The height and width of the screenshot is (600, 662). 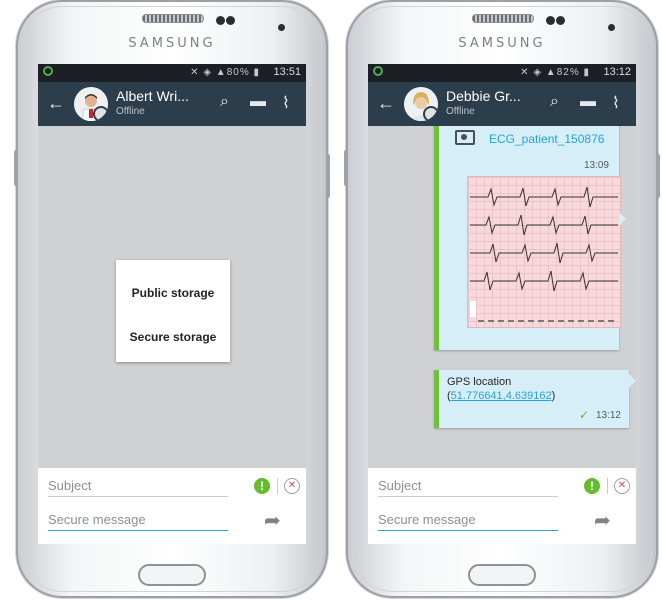 What do you see at coordinates (596, 165) in the screenshot?
I see `message-timestamp: 13:09` at bounding box center [596, 165].